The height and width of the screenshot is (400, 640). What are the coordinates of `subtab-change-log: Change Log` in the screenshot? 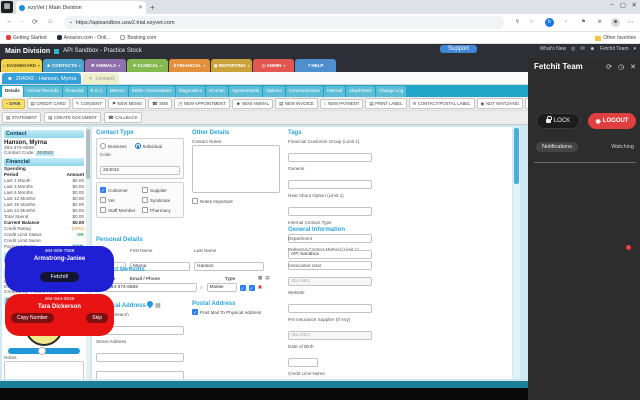 It's located at (391, 91).